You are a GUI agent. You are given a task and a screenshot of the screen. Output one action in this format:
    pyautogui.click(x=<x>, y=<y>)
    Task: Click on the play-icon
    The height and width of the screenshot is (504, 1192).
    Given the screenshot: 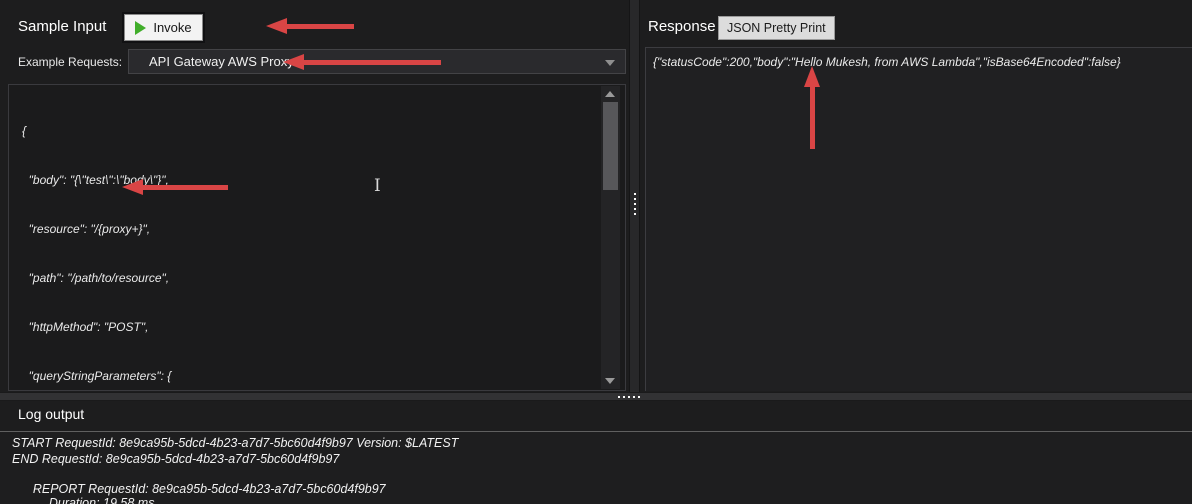 What is the action you would take?
    pyautogui.click(x=141, y=27)
    